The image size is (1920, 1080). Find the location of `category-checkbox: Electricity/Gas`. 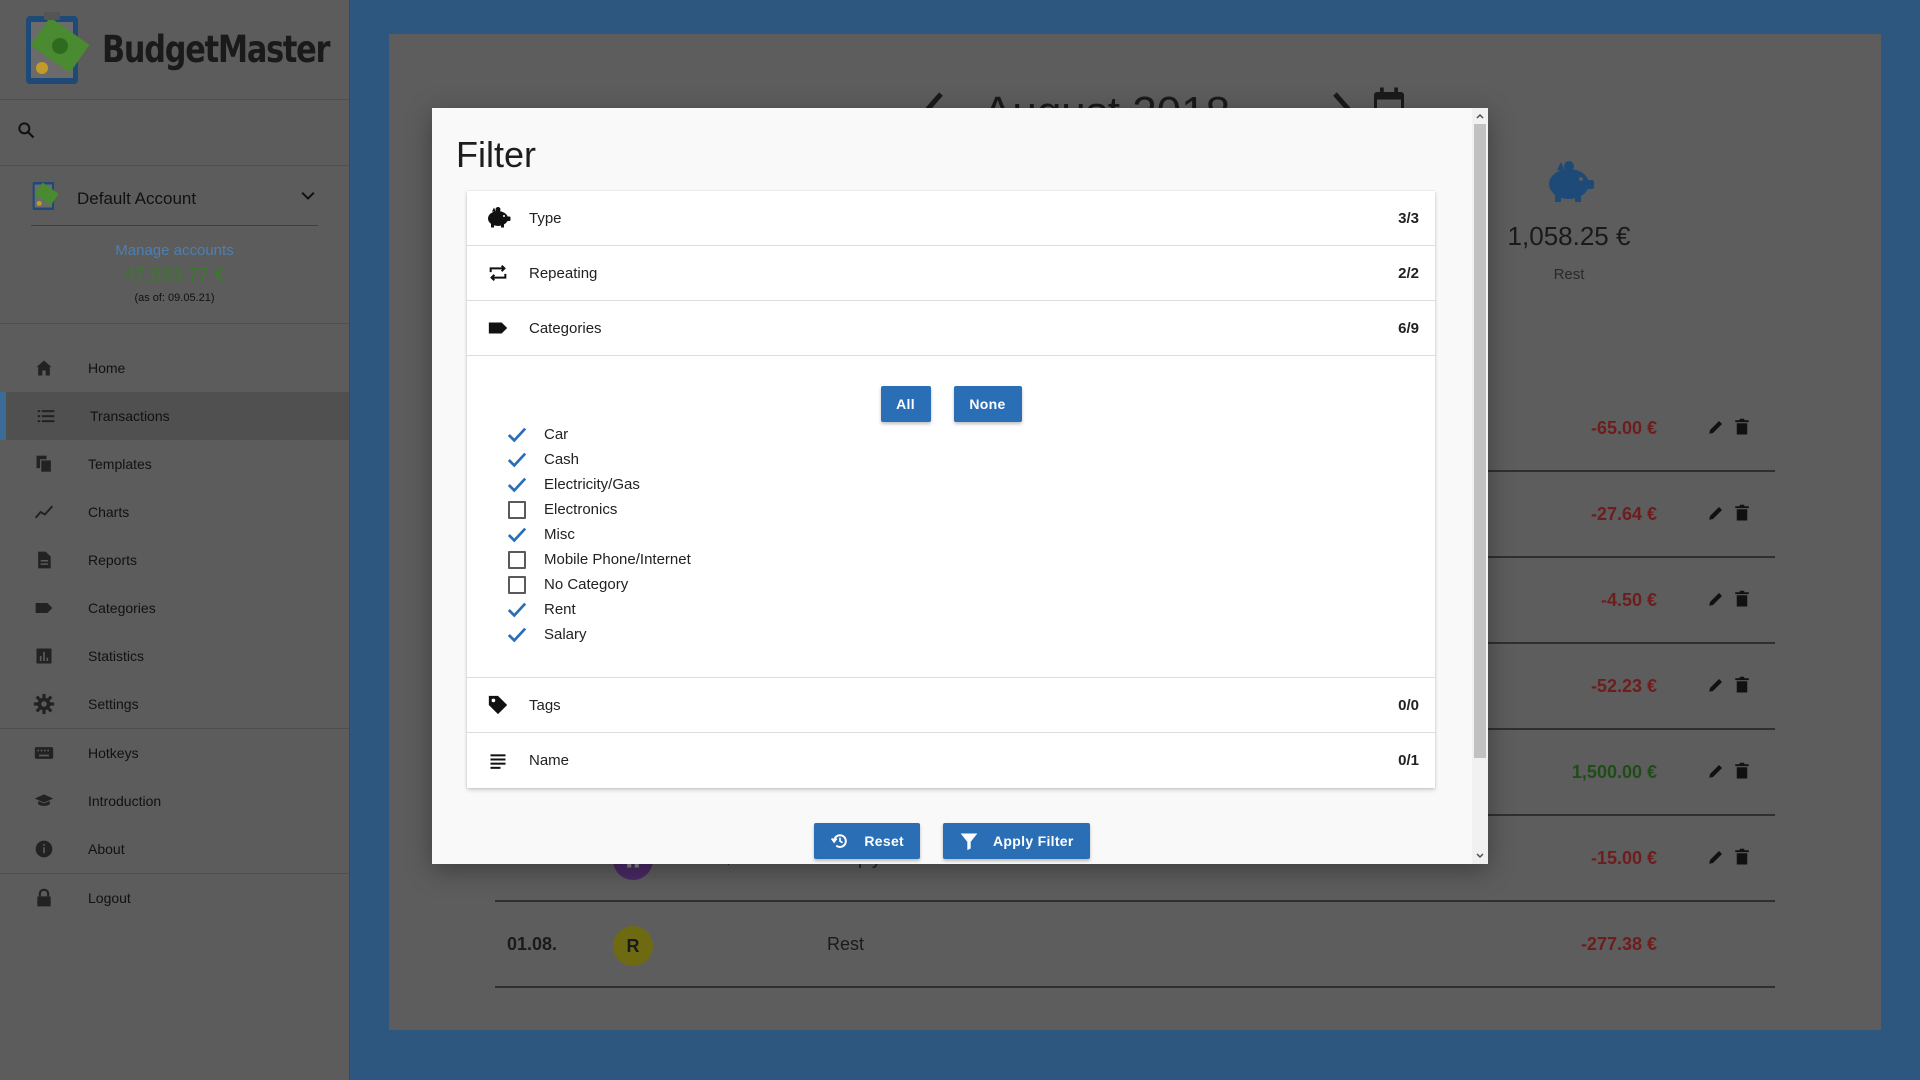

category-checkbox: Electricity/Gas is located at coordinates (599, 484).